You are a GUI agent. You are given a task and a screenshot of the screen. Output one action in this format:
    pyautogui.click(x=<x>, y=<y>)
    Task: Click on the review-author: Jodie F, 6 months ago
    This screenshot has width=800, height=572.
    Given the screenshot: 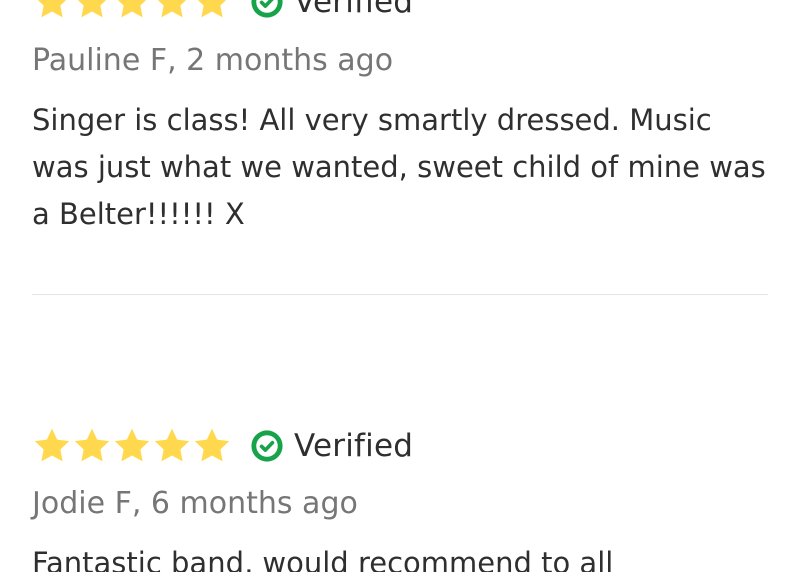 What is the action you would take?
    pyautogui.click(x=195, y=503)
    